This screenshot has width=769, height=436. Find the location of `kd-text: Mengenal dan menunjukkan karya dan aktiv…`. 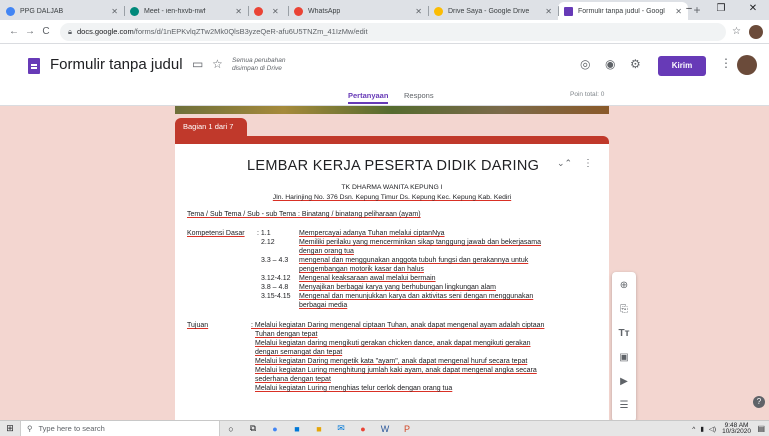

kd-text: Mengenal dan menunjukkan karya dan aktiv… is located at coordinates (416, 296).